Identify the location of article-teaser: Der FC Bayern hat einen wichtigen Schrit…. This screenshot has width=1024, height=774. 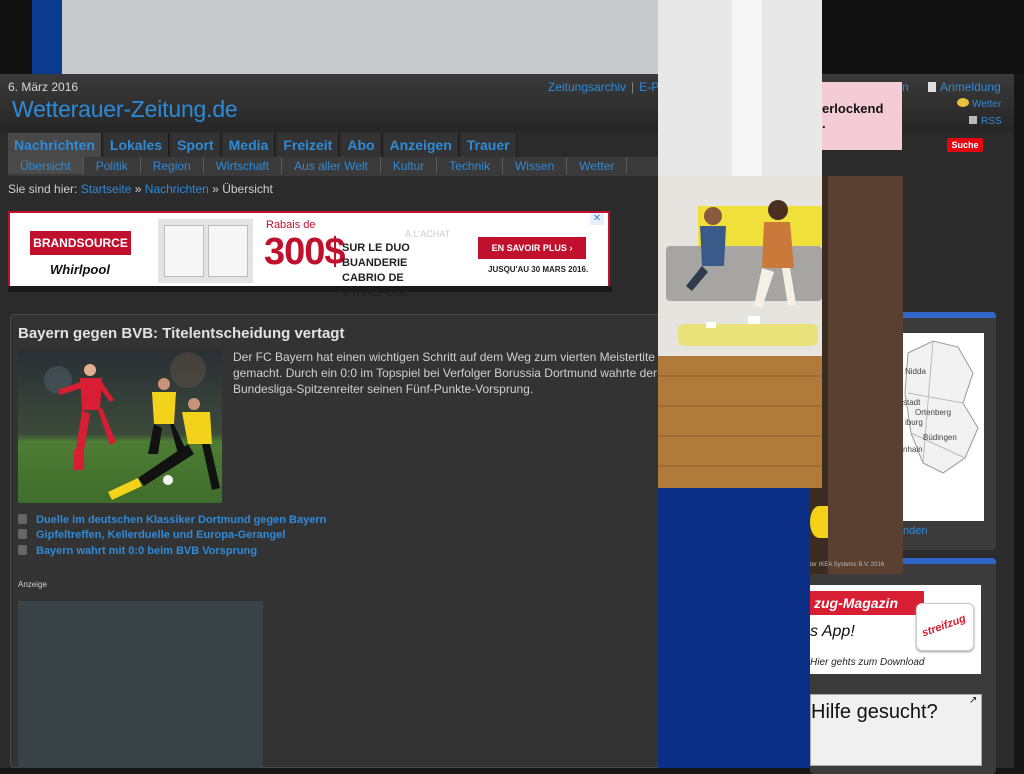
(445, 373).